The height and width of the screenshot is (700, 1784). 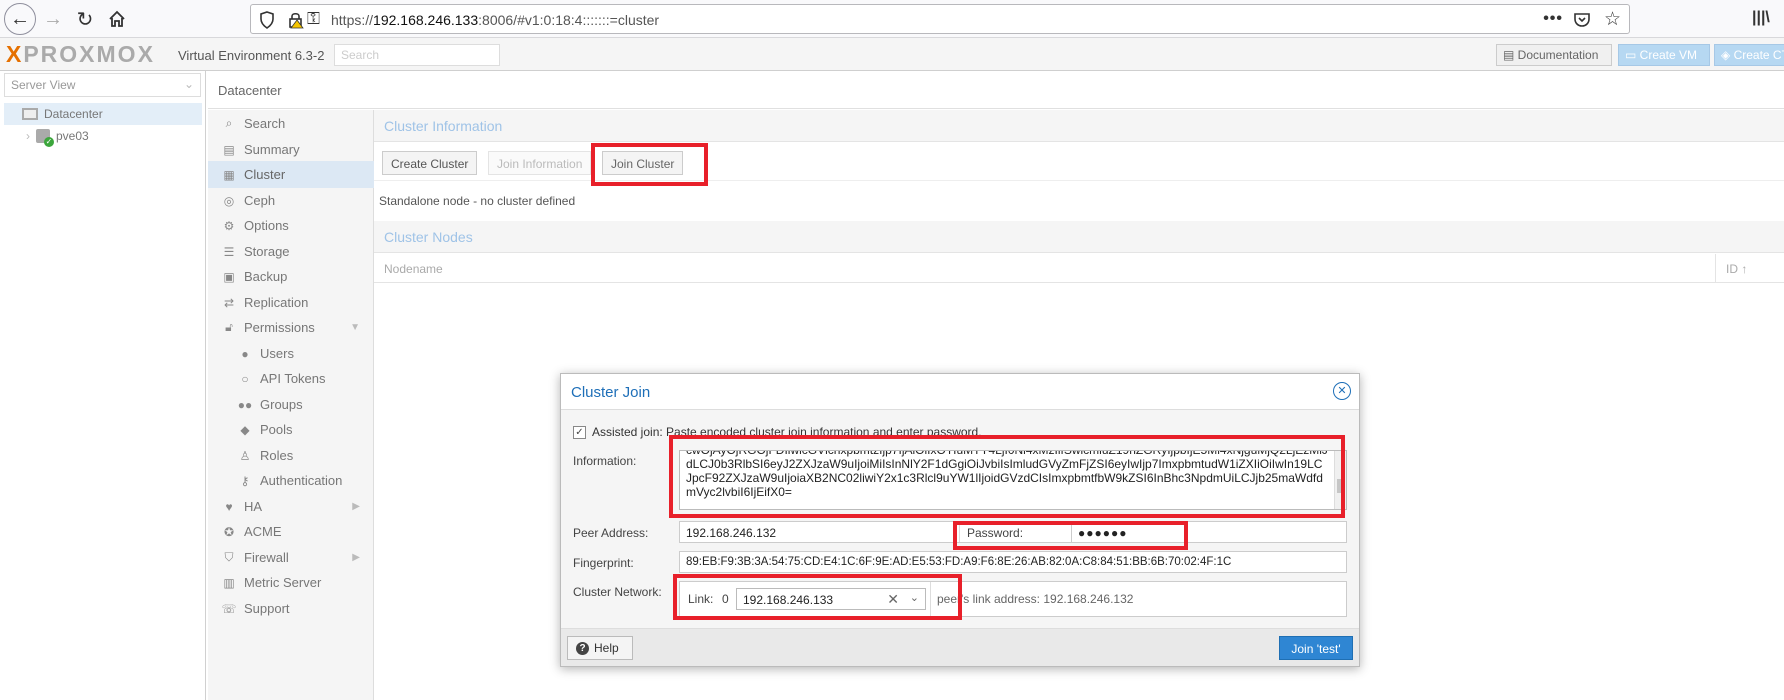 I want to click on join-cluster-button: Join Cluster, so click(x=643, y=163).